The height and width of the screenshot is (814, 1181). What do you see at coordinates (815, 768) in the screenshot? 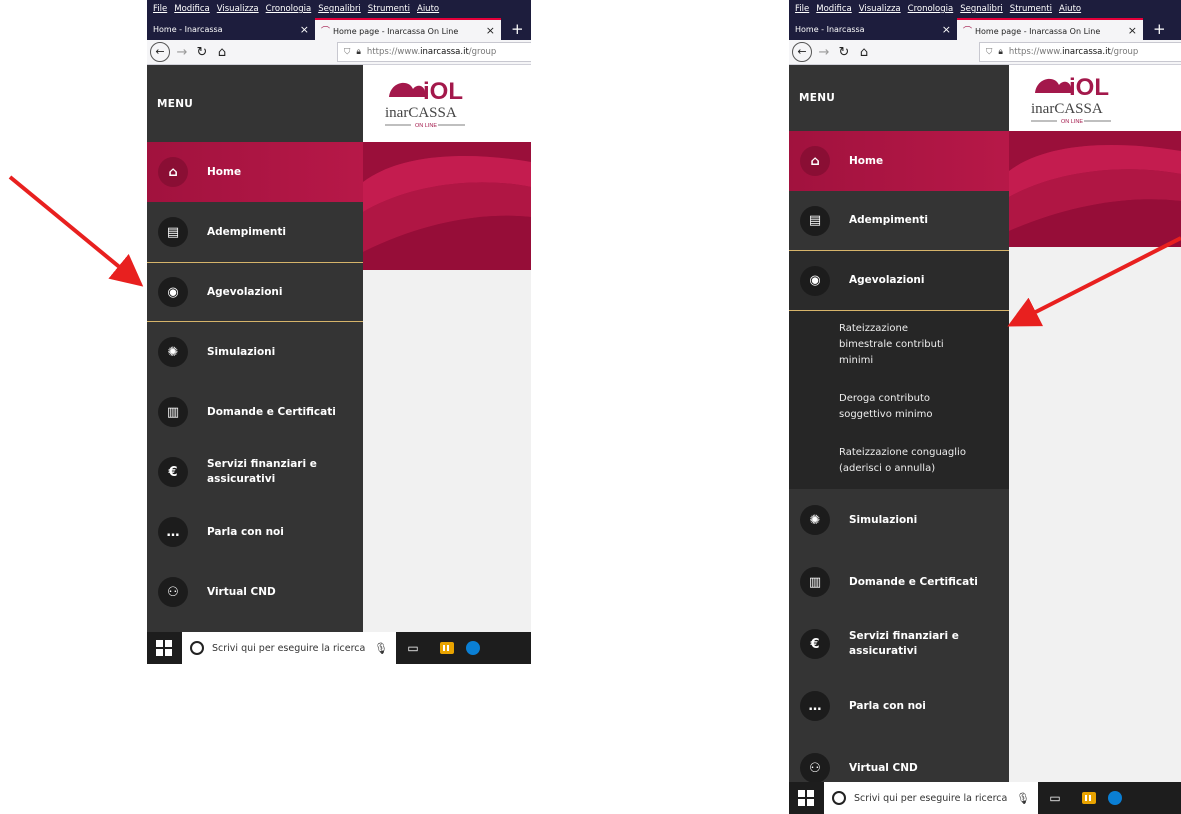
I see `group-icon: ⚇` at bounding box center [815, 768].